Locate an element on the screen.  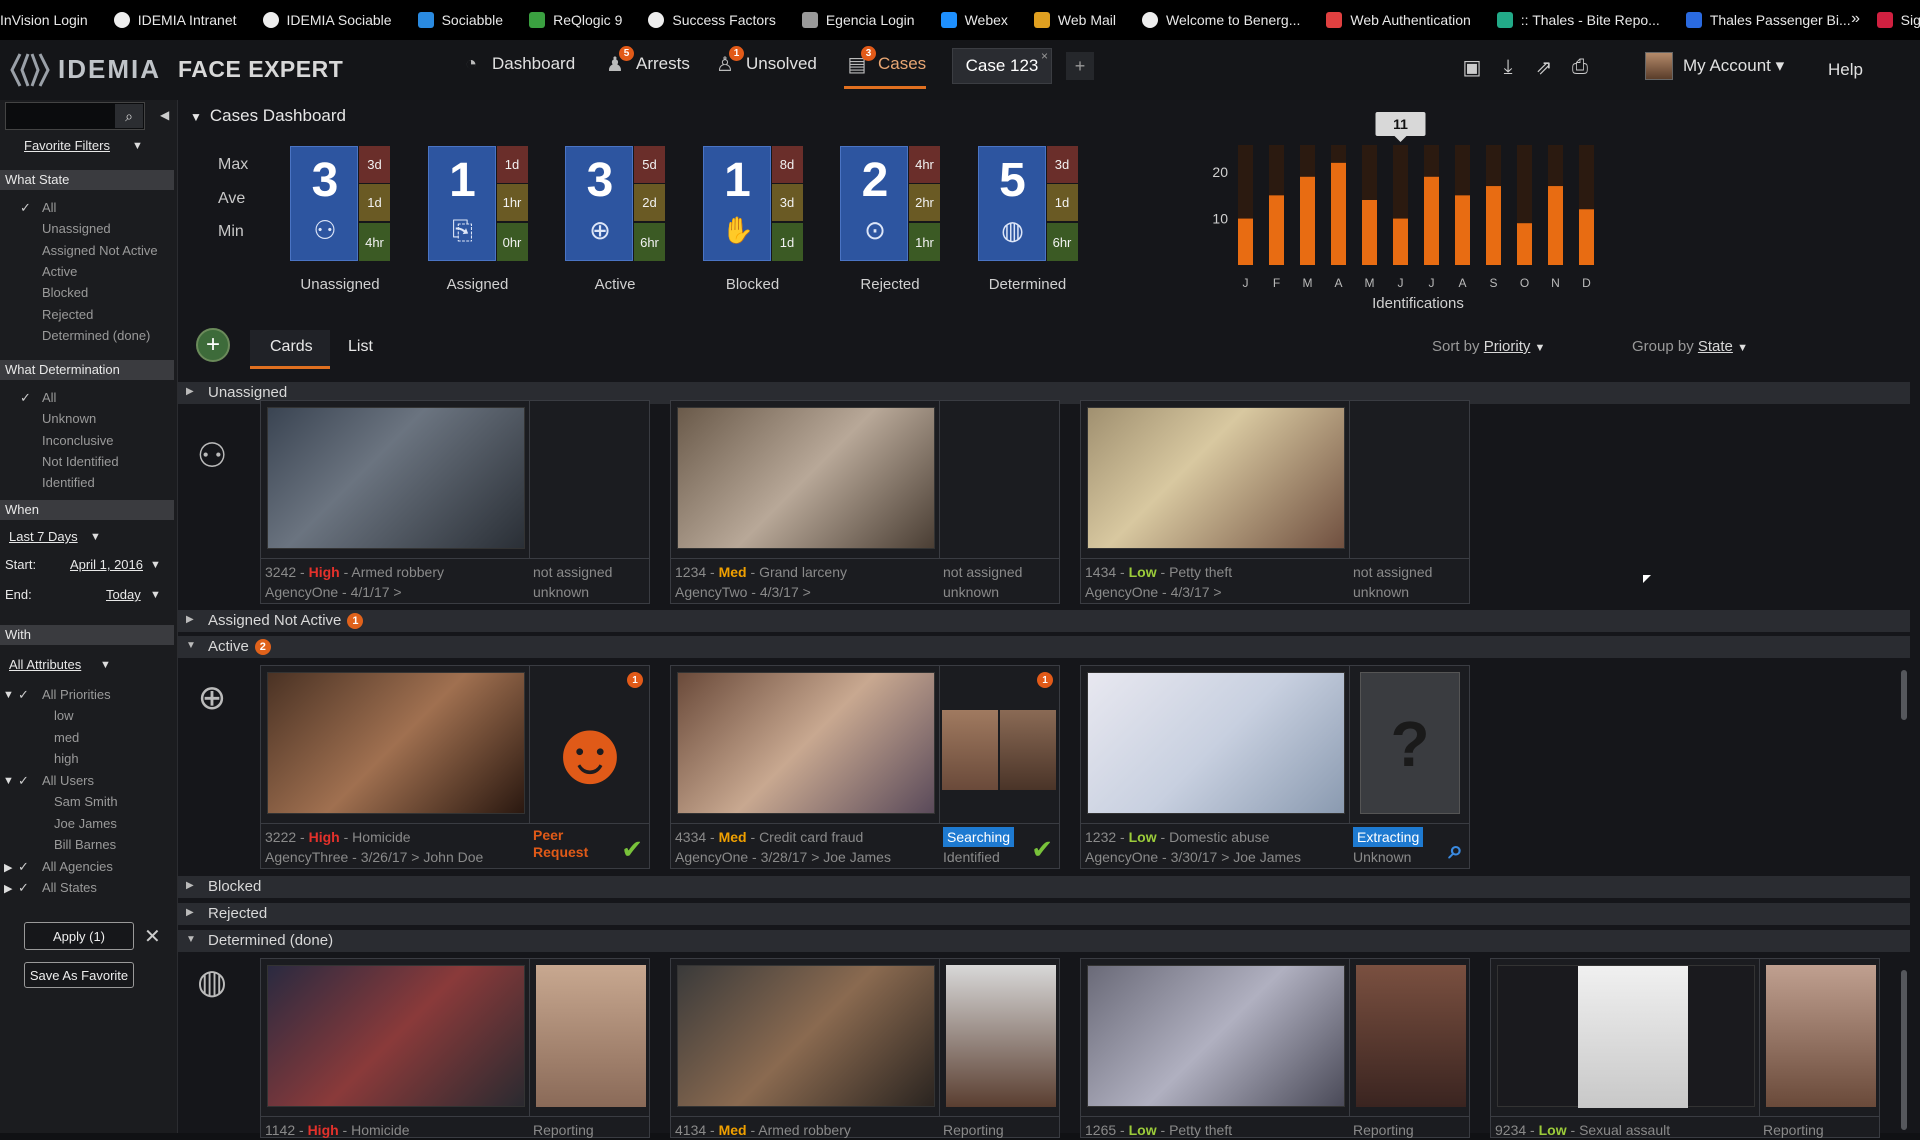
new-tab-button: + is located at coordinates (1080, 66).